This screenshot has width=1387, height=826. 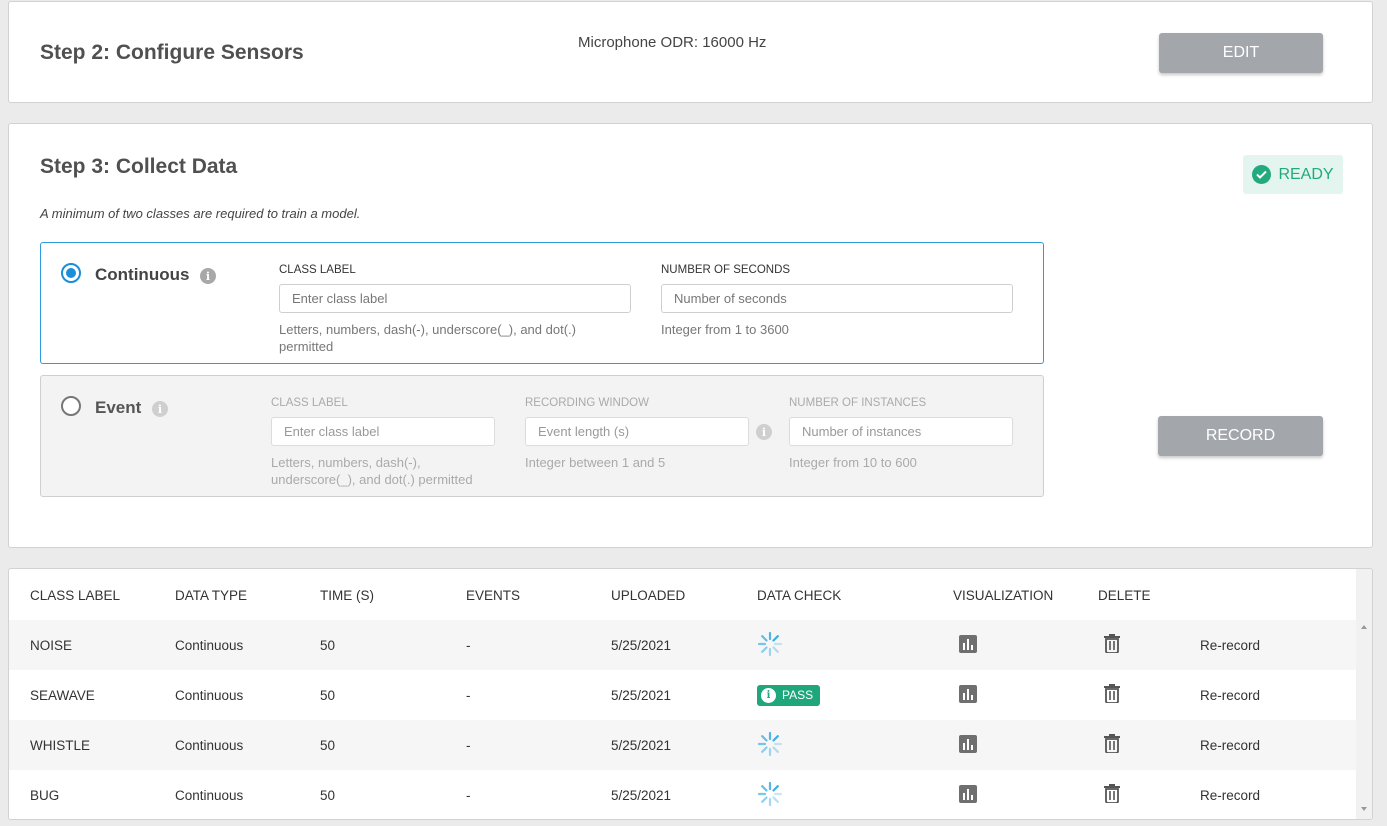 I want to click on record-button: RECORD, so click(x=1240, y=436).